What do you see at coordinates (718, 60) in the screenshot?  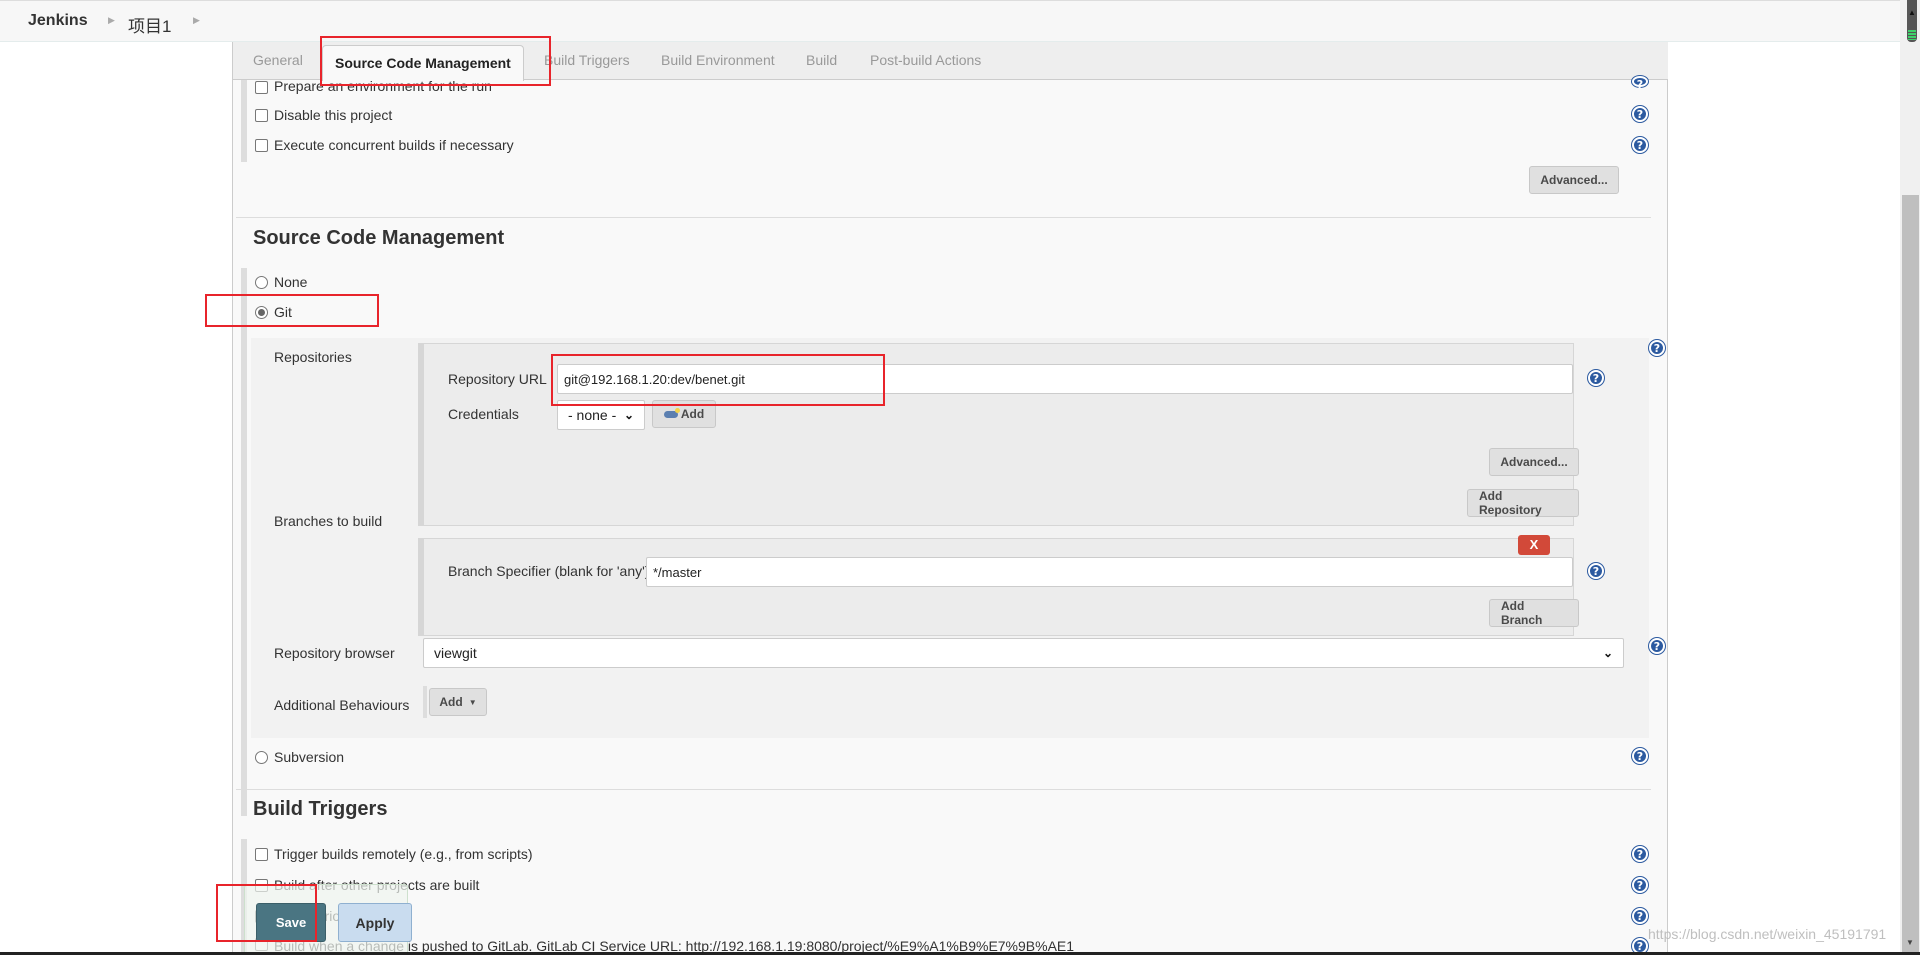 I see `tab-build-environment: Build Environment` at bounding box center [718, 60].